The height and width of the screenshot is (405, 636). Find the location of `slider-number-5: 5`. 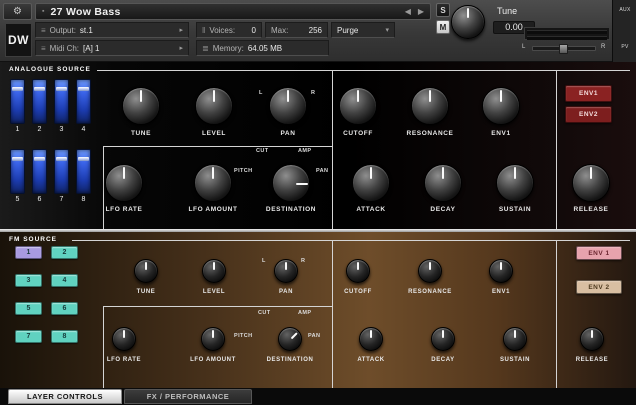

slider-number-5: 5 is located at coordinates (17, 199).